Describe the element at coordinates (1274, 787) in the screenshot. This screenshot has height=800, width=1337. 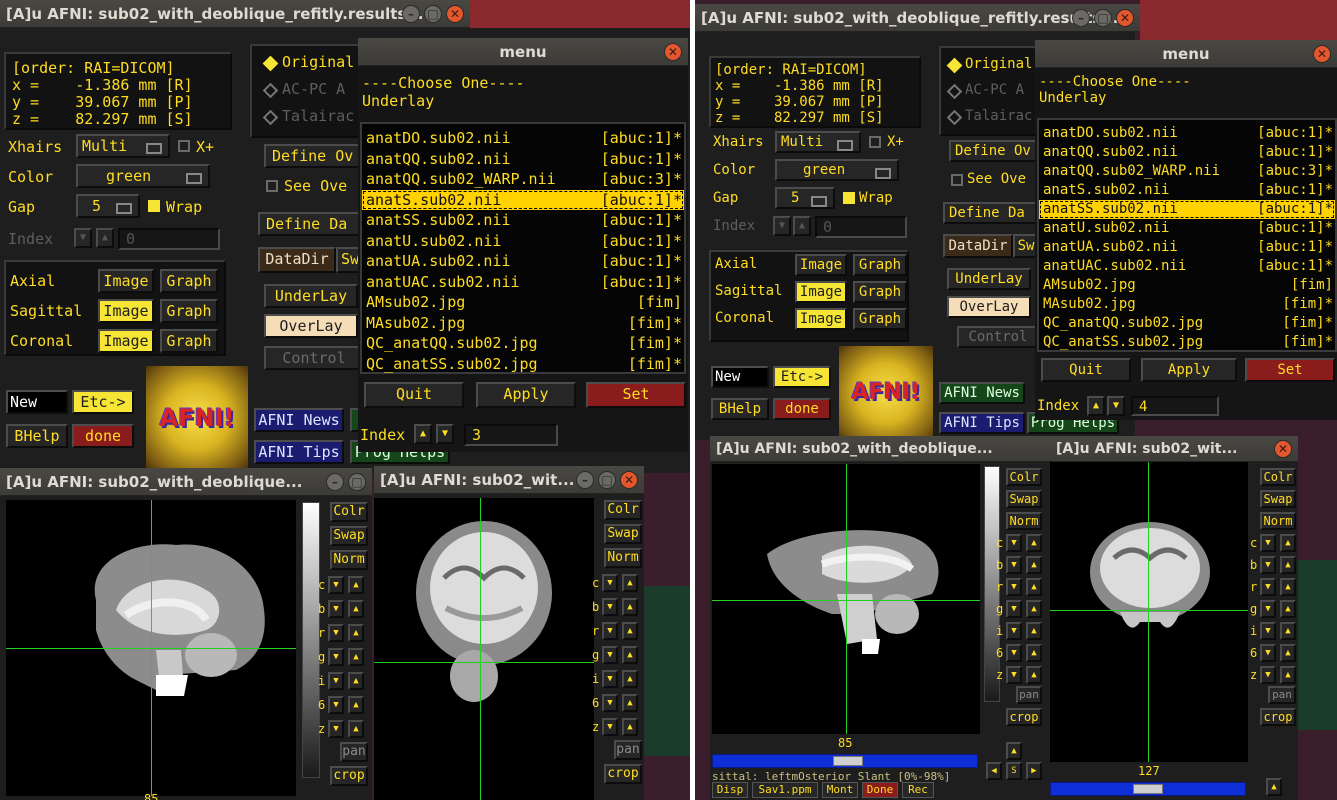
I see `mode-up-button: ▲` at that location.